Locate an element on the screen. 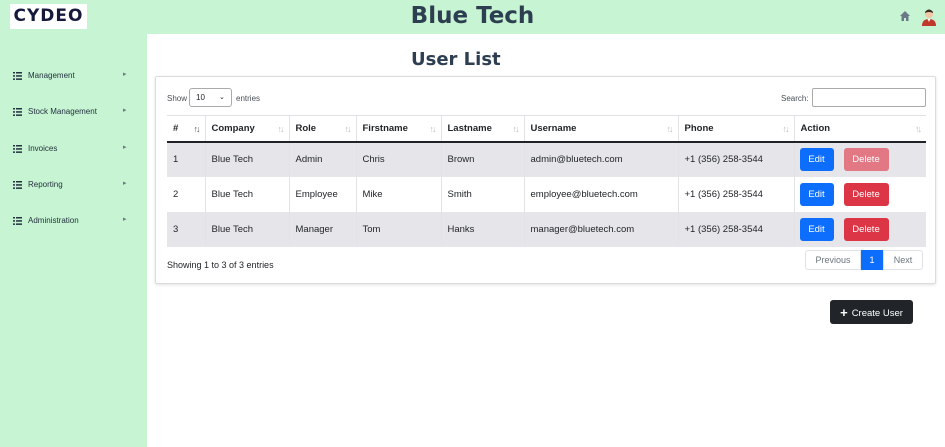 The width and height of the screenshot is (945, 447). sidebar-item-label: Stock Management is located at coordinates (62, 111).